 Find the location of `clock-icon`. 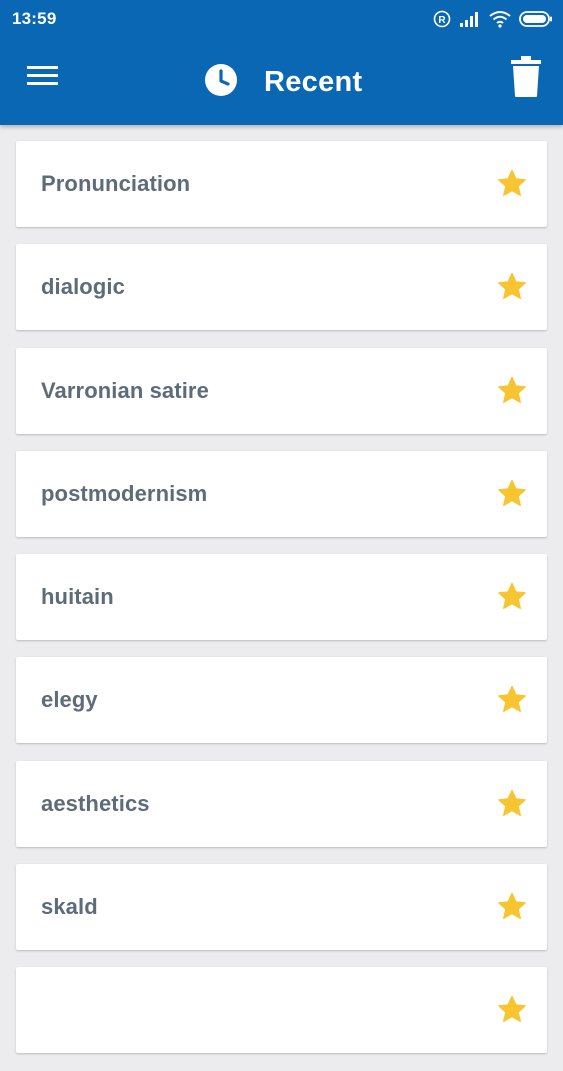

clock-icon is located at coordinates (221, 82).